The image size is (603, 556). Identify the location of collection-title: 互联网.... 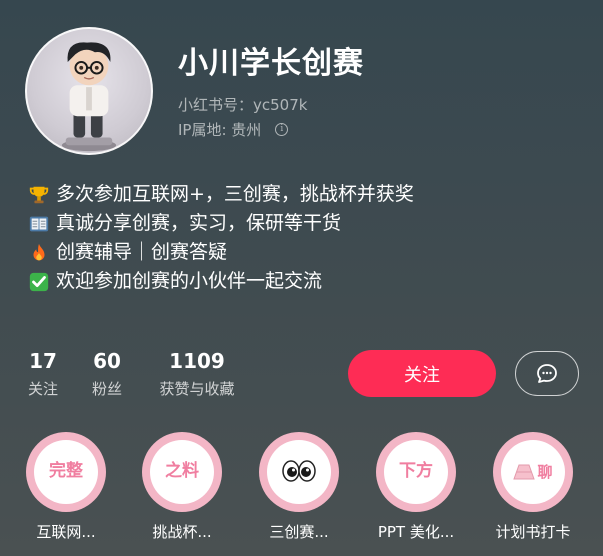
(66, 532).